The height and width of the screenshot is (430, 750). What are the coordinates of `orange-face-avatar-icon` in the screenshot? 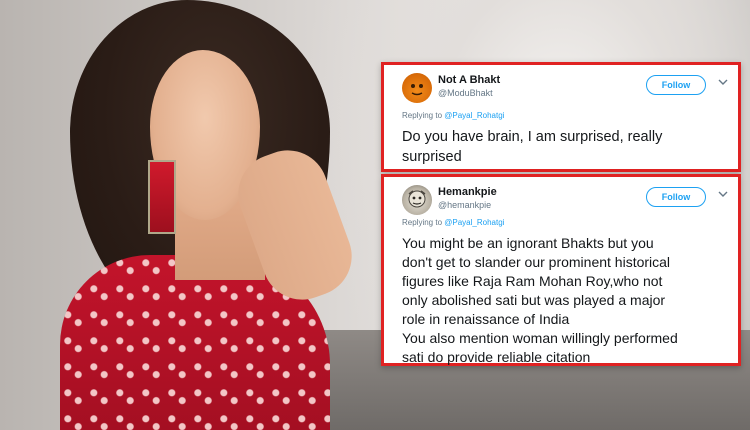 It's located at (417, 88).